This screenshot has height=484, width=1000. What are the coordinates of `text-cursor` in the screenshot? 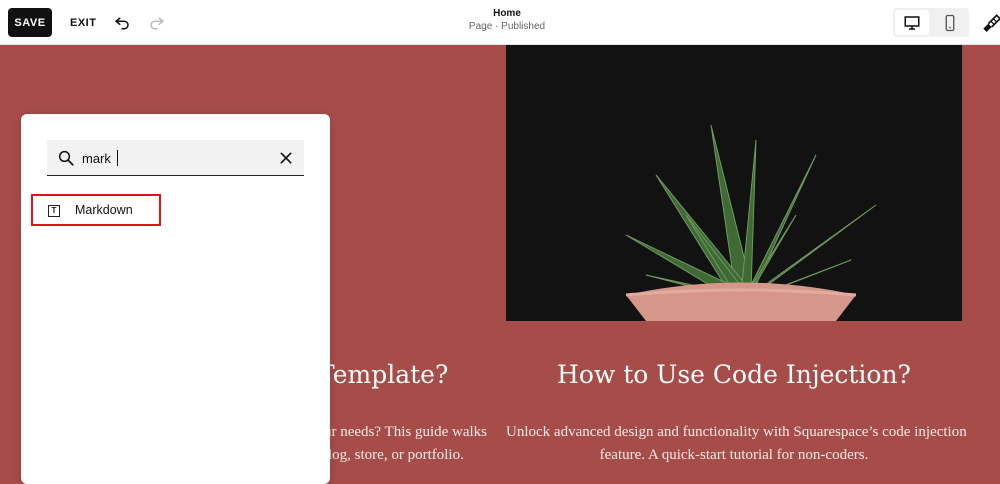 It's located at (117, 158).